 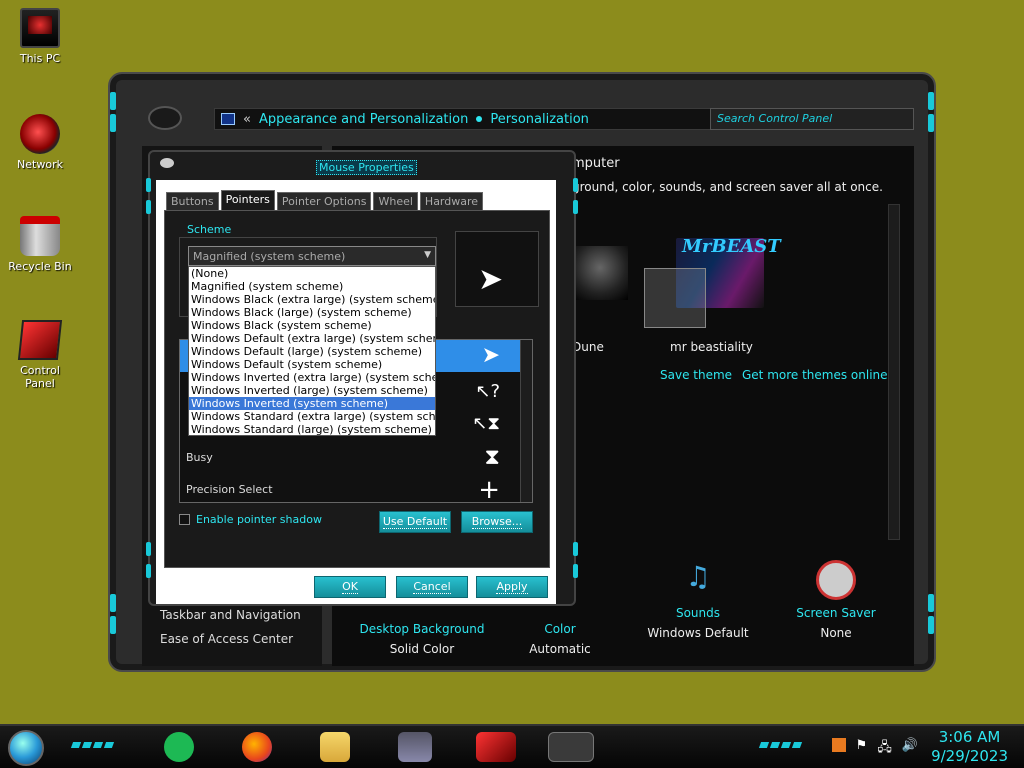 I want to click on list-item: Busy ⧗, so click(x=350, y=458).